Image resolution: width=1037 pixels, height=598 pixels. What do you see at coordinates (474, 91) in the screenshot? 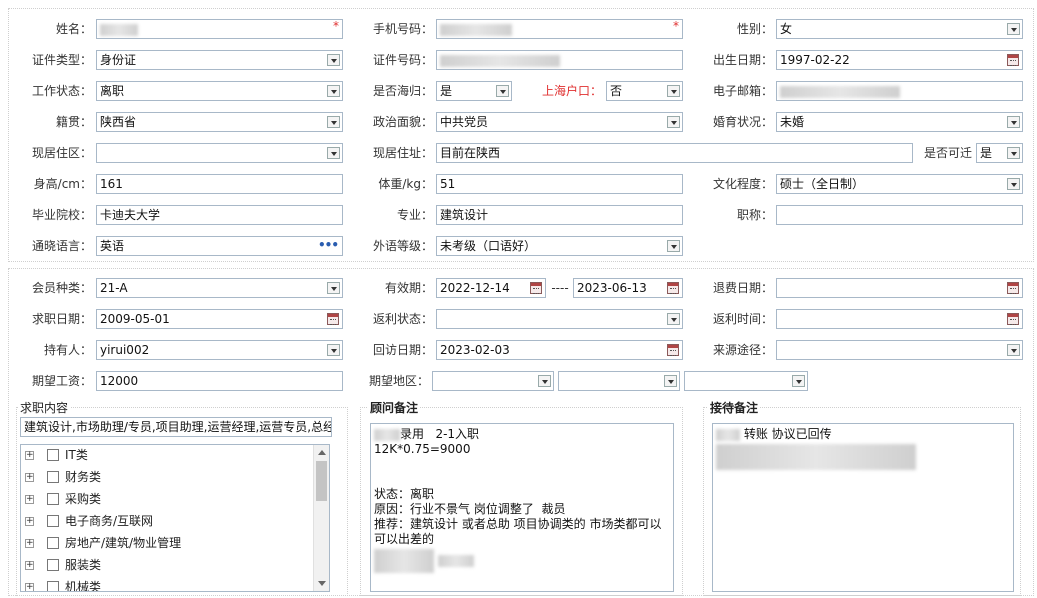
I see `returnee-select: 是` at bounding box center [474, 91].